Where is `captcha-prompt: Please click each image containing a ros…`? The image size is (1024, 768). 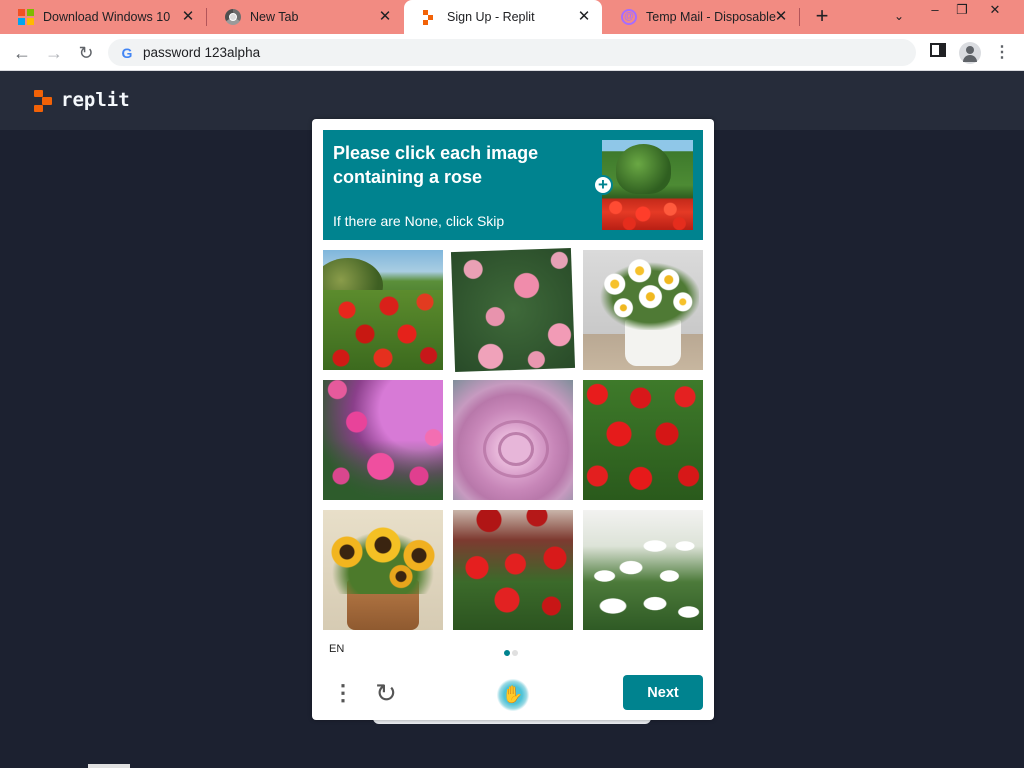
captcha-prompt: Please click each image containing a ros… is located at coordinates (513, 185).